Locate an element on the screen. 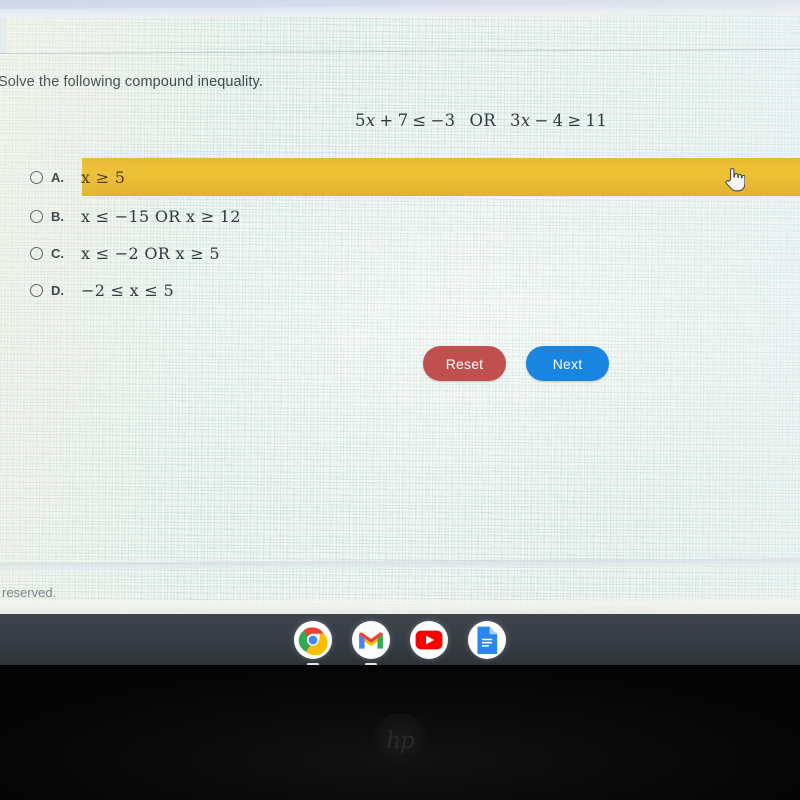 The height and width of the screenshot is (800, 800). eq-right-minus: − is located at coordinates (541, 120).